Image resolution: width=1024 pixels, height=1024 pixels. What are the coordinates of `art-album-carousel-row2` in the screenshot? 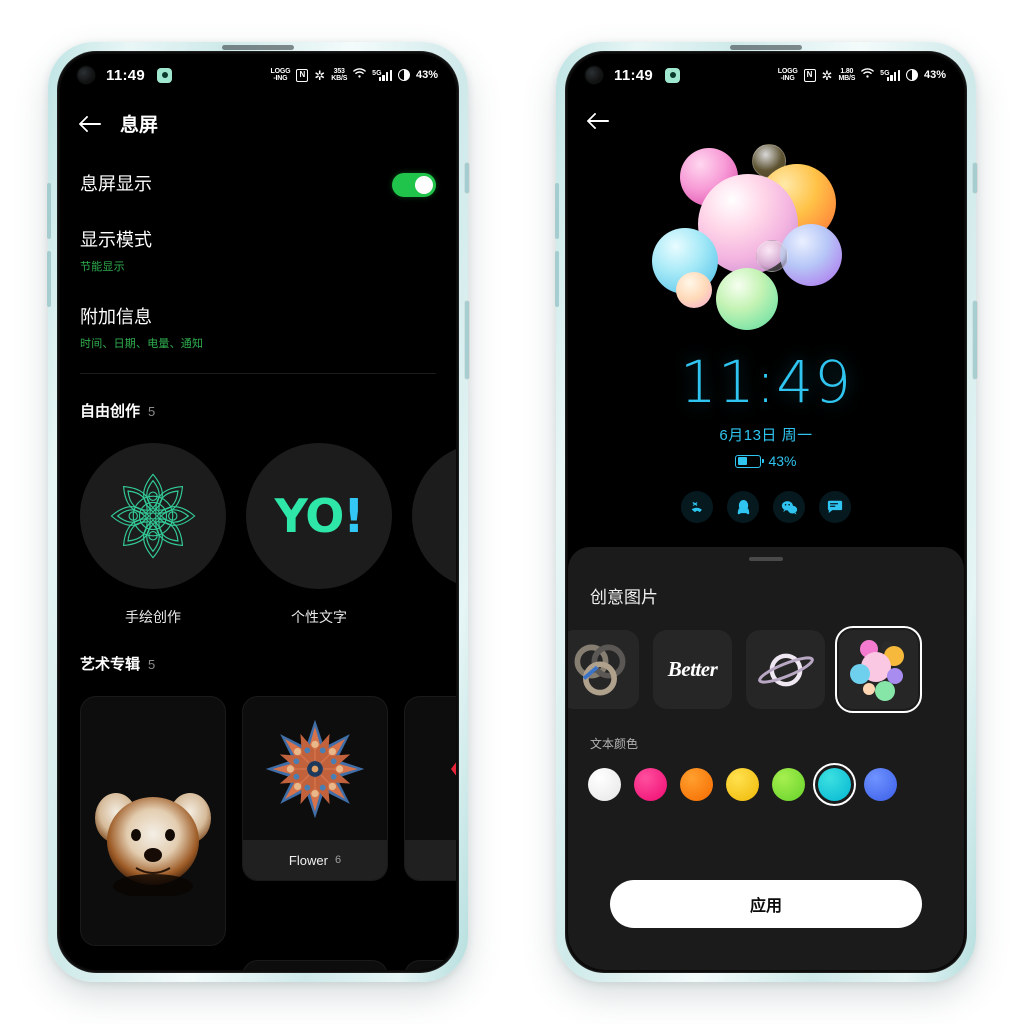 It's located at (258, 958).